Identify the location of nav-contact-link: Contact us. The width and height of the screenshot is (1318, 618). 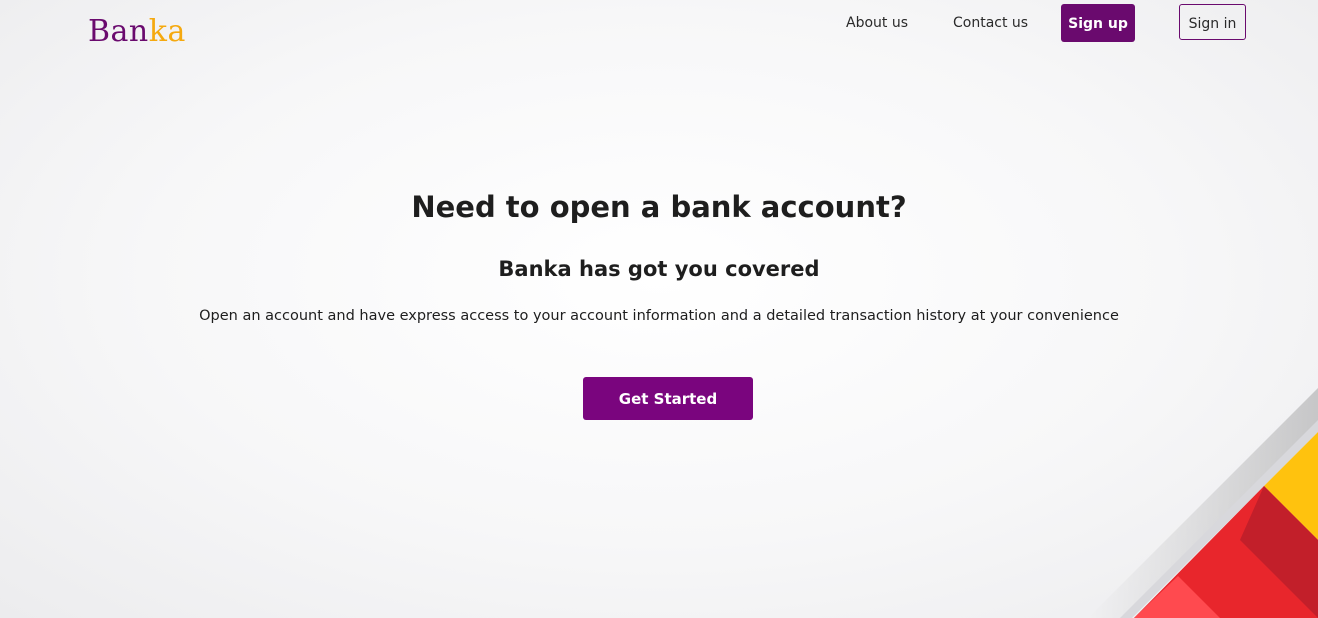
(990, 23).